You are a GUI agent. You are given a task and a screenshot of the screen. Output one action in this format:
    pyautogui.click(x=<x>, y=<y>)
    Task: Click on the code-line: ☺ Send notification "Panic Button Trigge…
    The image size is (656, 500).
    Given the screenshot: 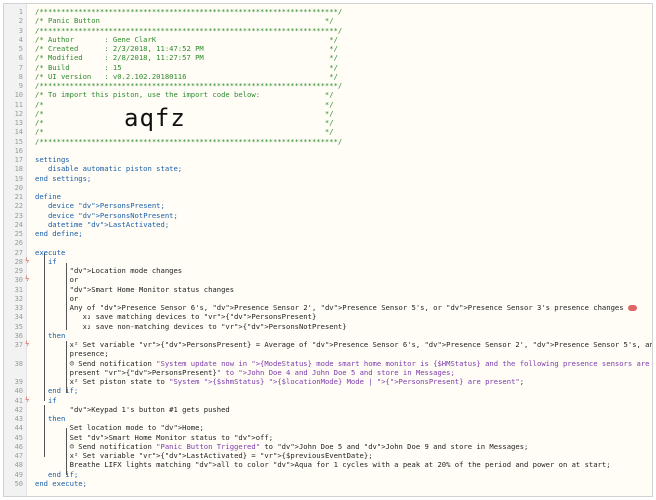 What is the action you would take?
    pyautogui.click(x=341, y=446)
    